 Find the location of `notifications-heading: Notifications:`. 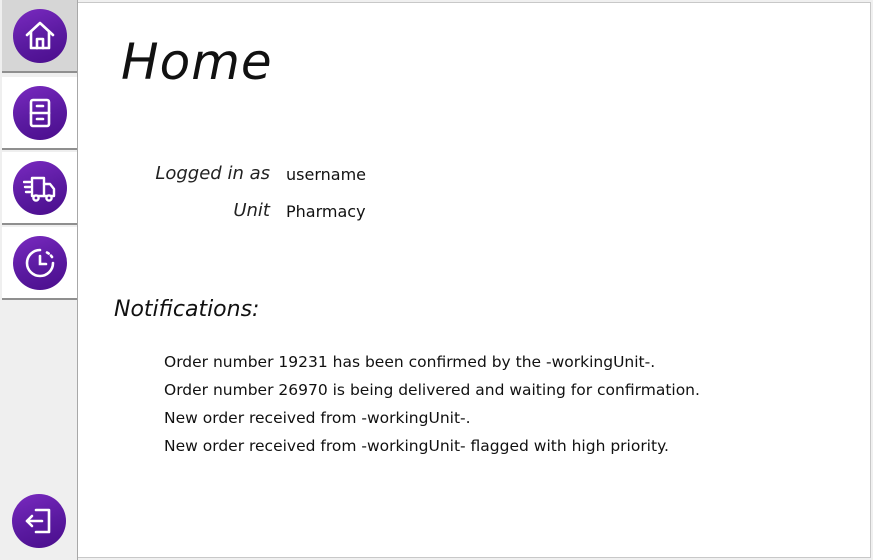

notifications-heading: Notifications: is located at coordinates (187, 309).